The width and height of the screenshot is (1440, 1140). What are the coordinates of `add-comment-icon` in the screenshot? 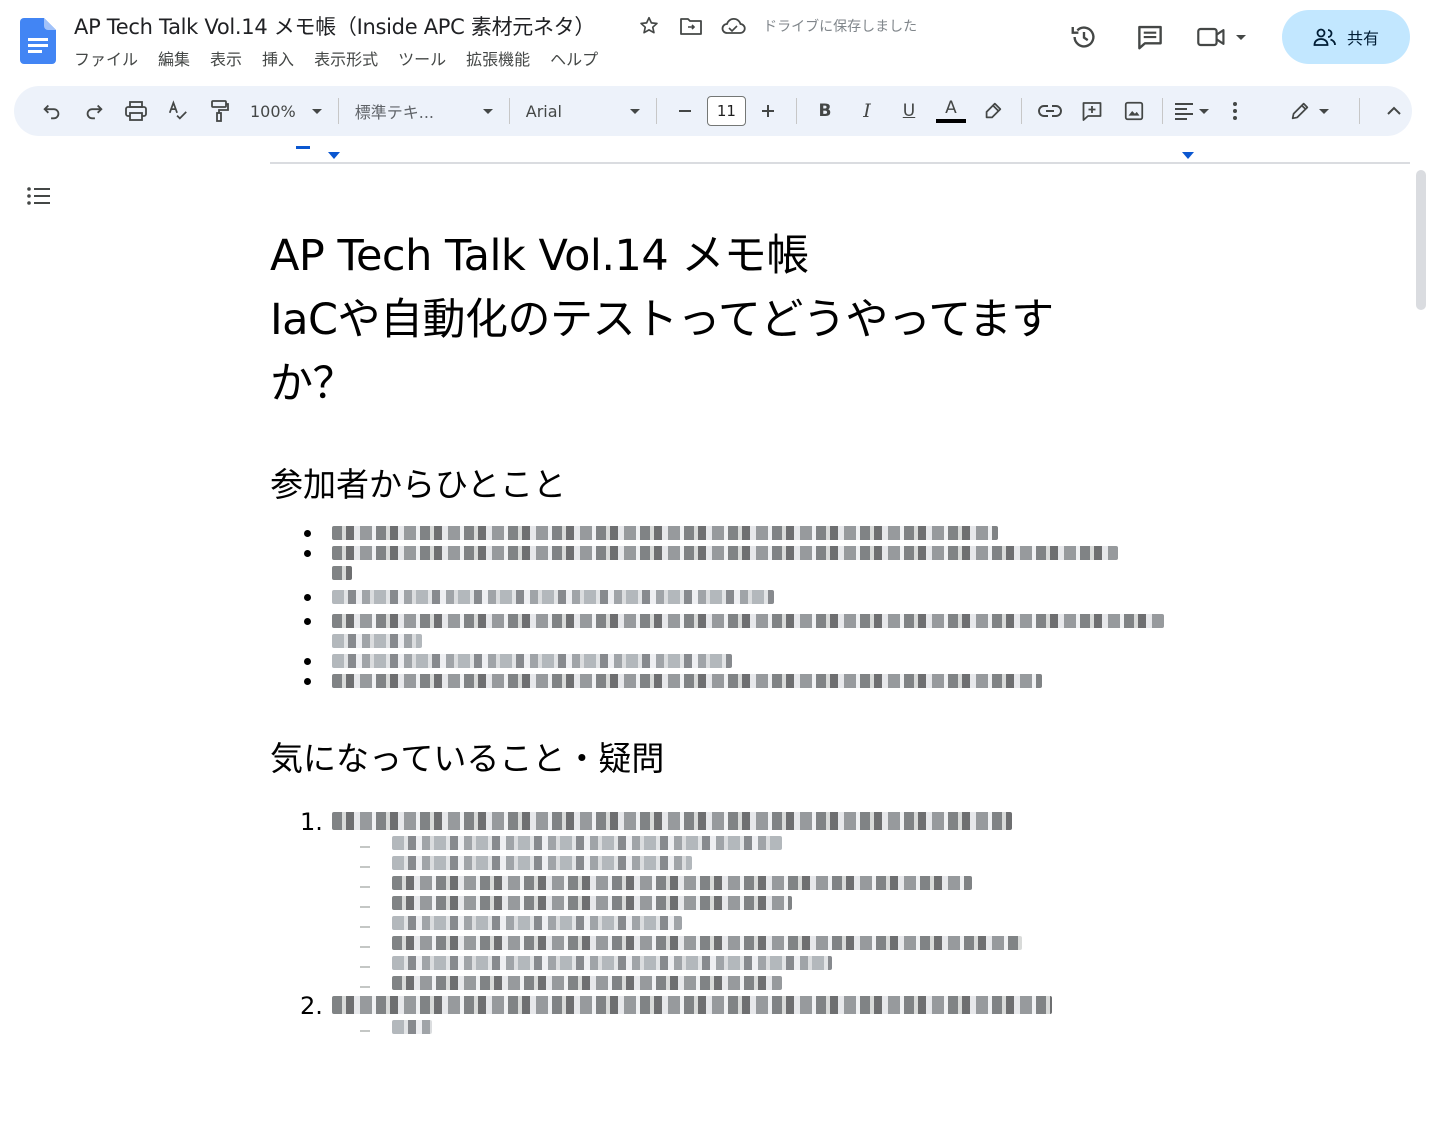 It's located at (1092, 111).